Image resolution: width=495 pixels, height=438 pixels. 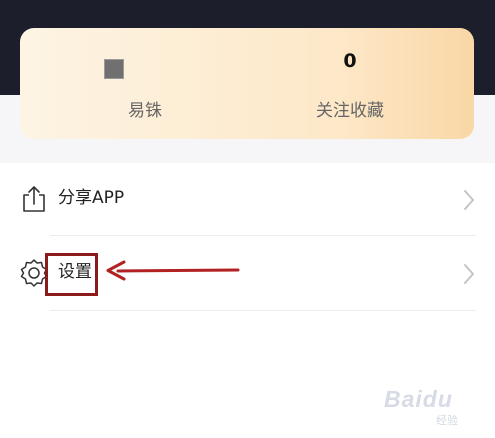 What do you see at coordinates (34, 199) in the screenshot?
I see `share-icon` at bounding box center [34, 199].